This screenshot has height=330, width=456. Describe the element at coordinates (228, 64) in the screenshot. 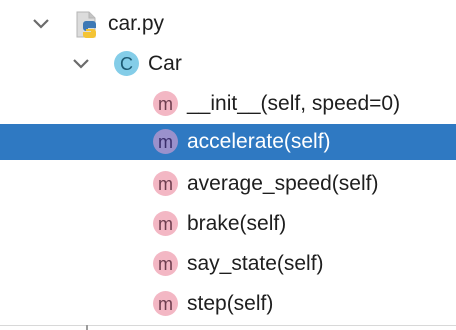

I see `tree-node-class: C Car` at that location.